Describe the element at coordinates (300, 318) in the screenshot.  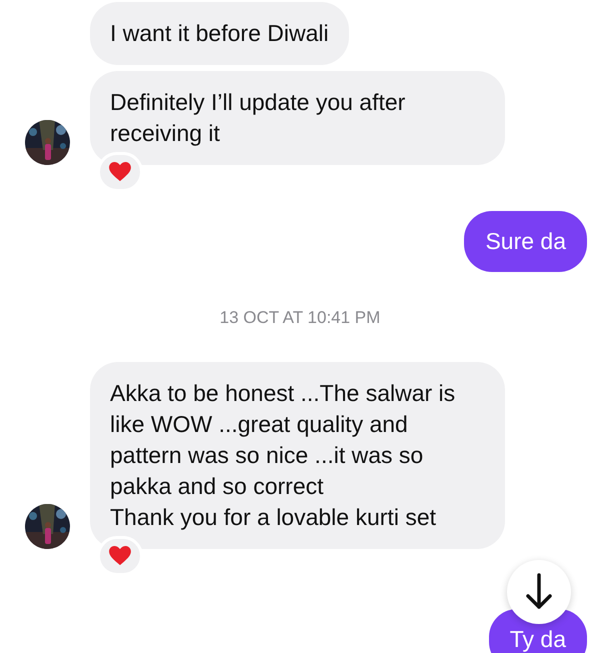
I see `timestamp: 13 OCT AT 10:41 PM` at that location.